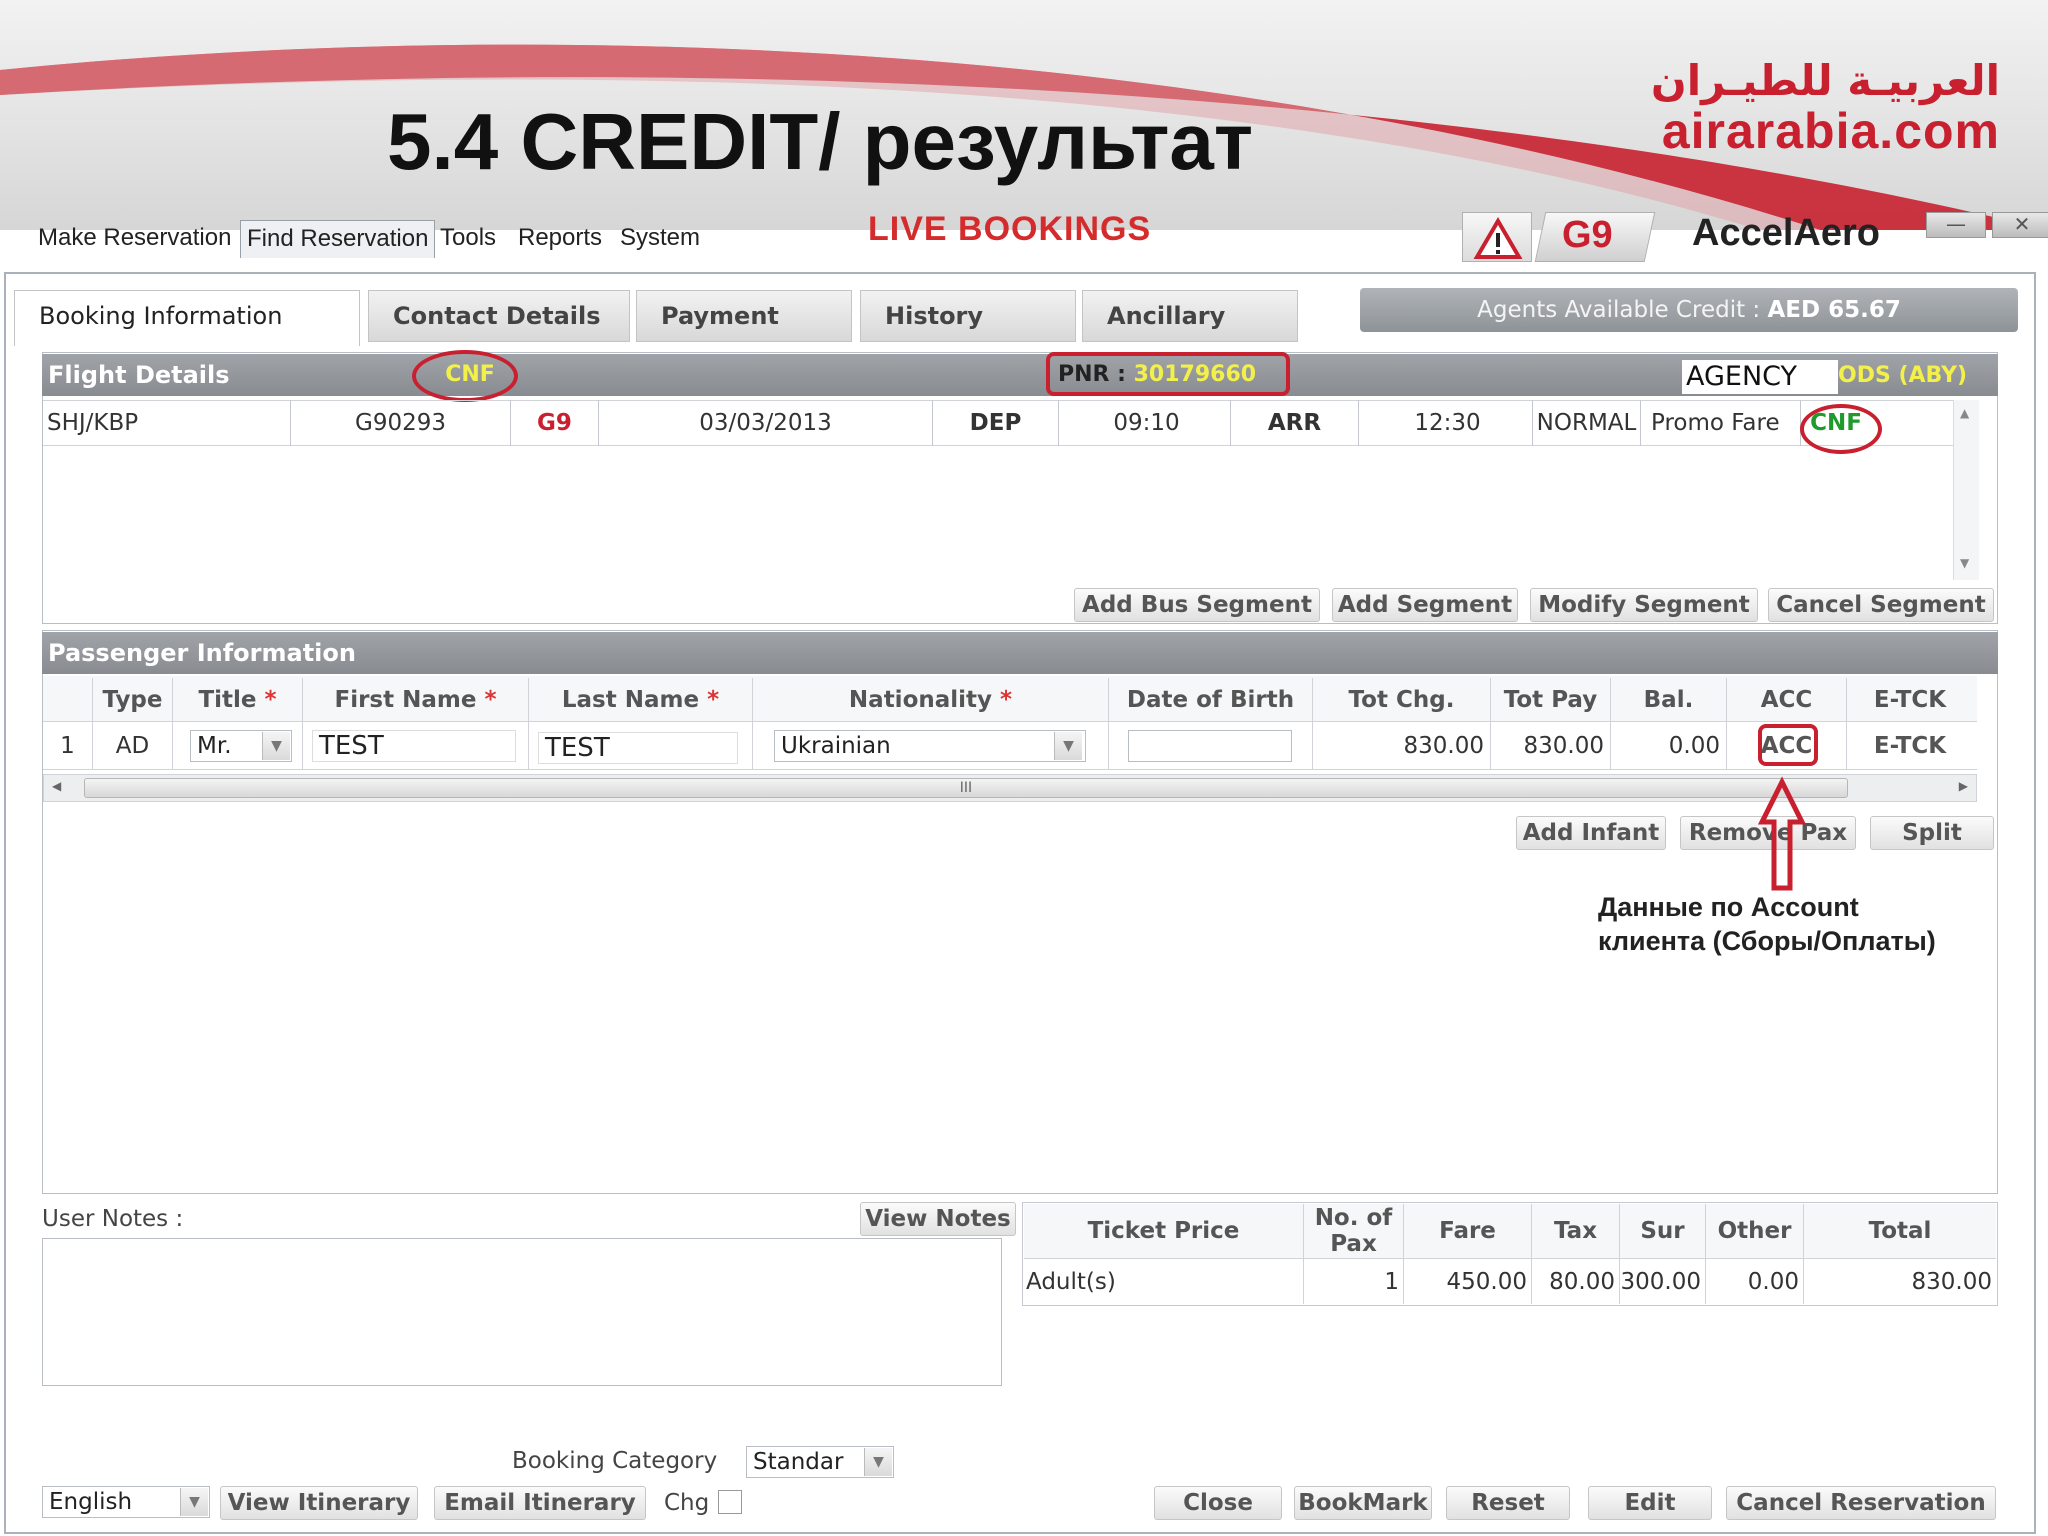  Describe the element at coordinates (187, 318) in the screenshot. I see `tab-booking-information: Booking Information` at that location.